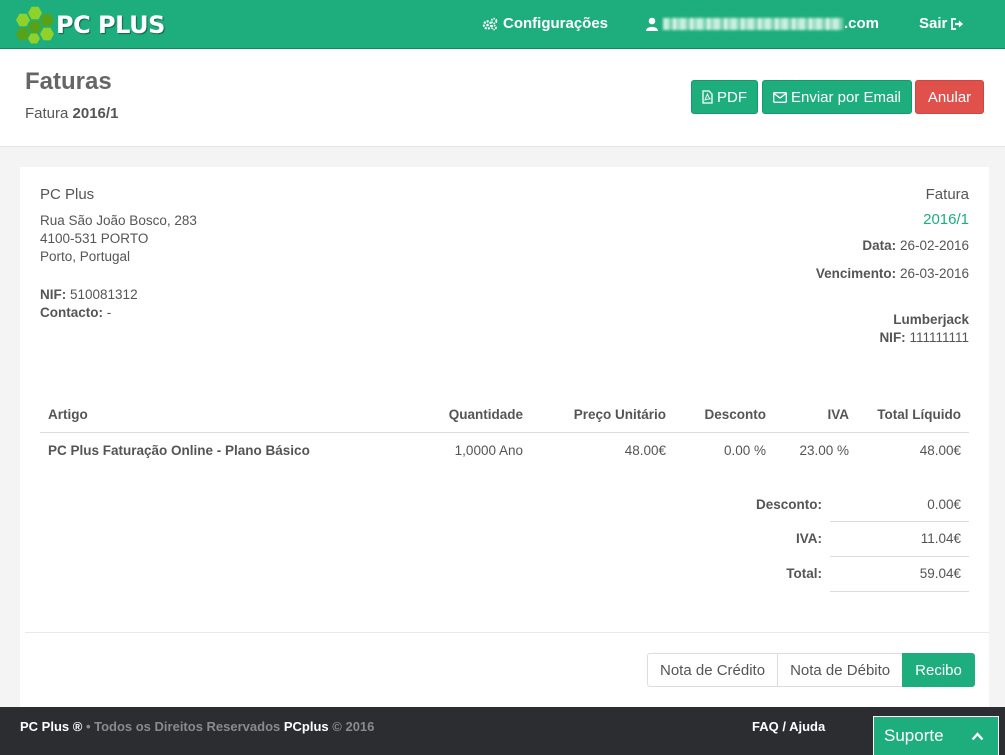  I want to click on column-unit-price: Preço Unitário, so click(619, 414).